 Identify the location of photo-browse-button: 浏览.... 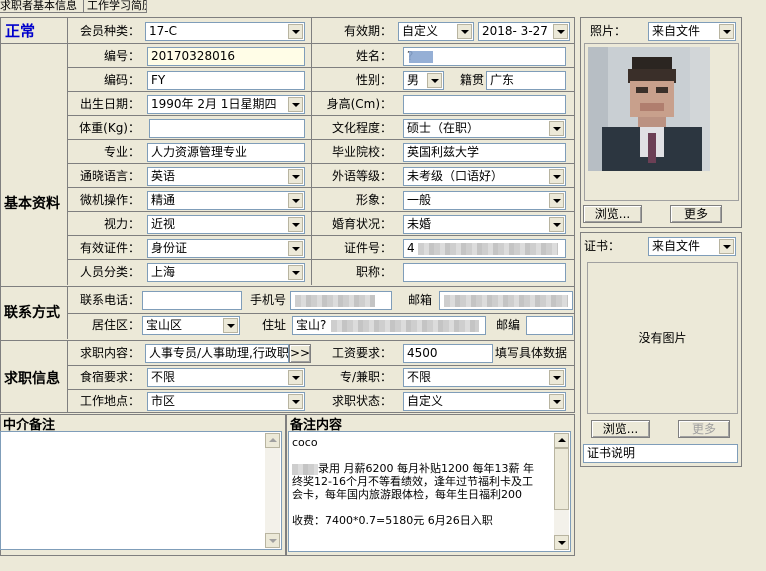
(612, 214).